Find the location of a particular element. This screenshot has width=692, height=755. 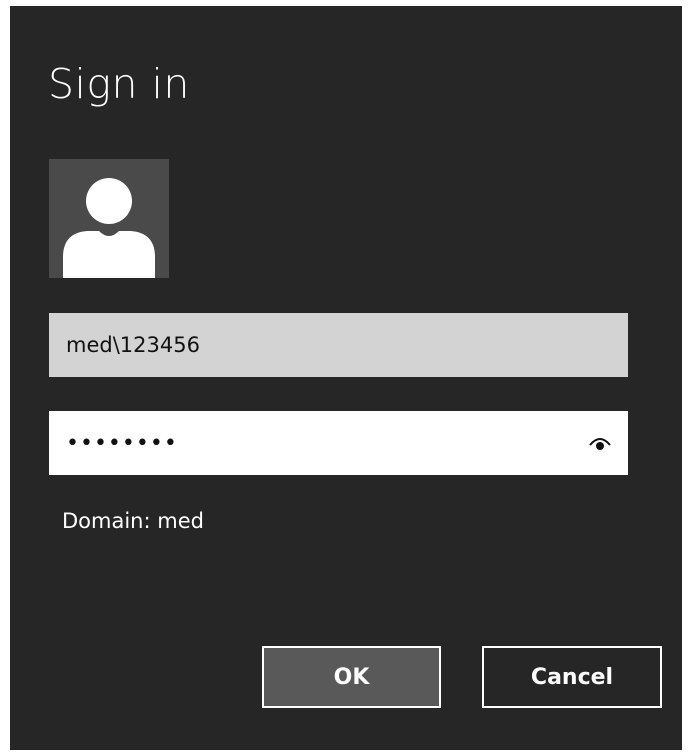

eye-icon is located at coordinates (600, 443).